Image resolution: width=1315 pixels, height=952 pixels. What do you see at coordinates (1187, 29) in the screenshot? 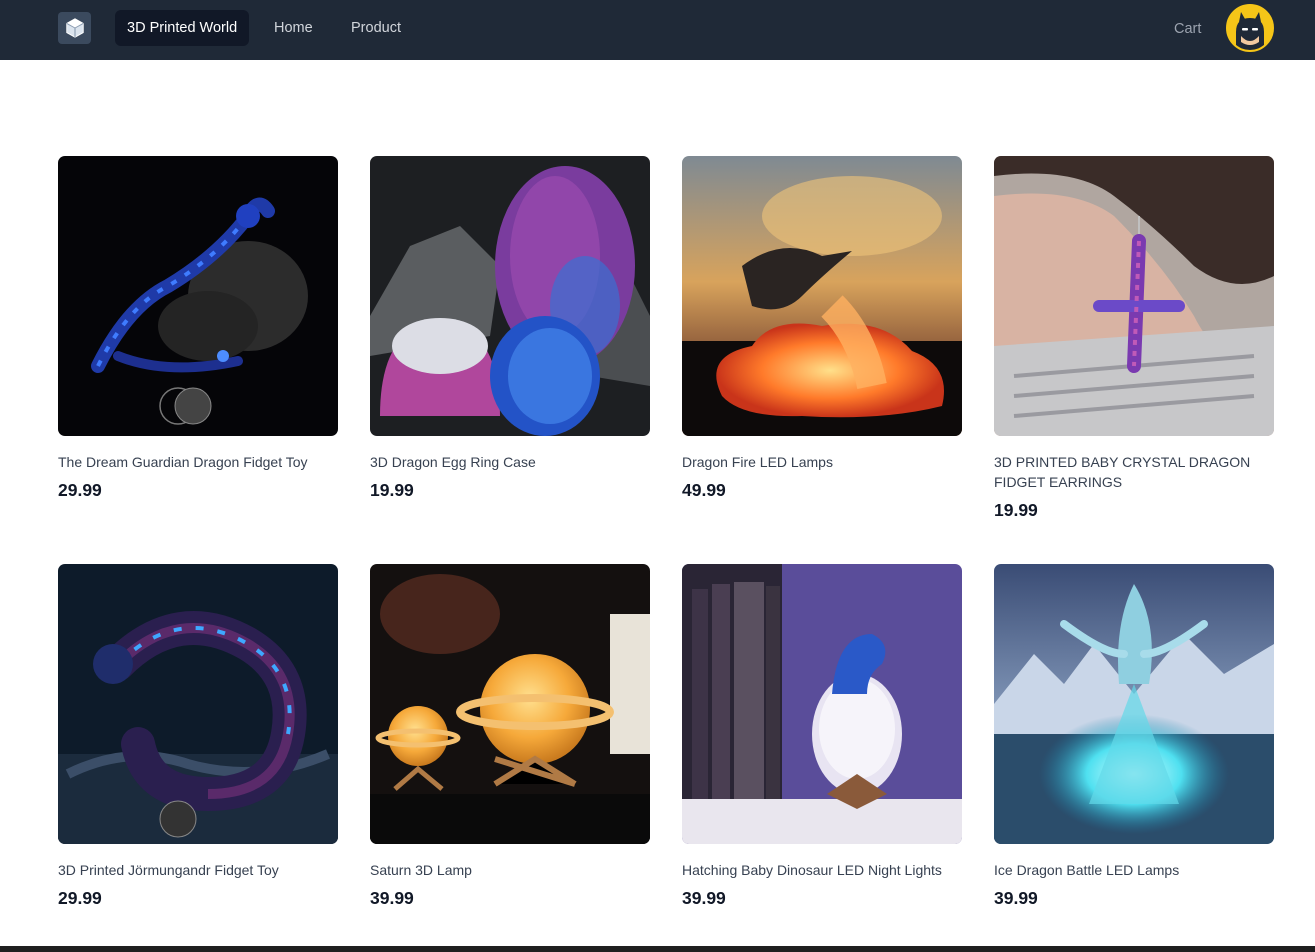
I see `cart-link: Cart` at bounding box center [1187, 29].